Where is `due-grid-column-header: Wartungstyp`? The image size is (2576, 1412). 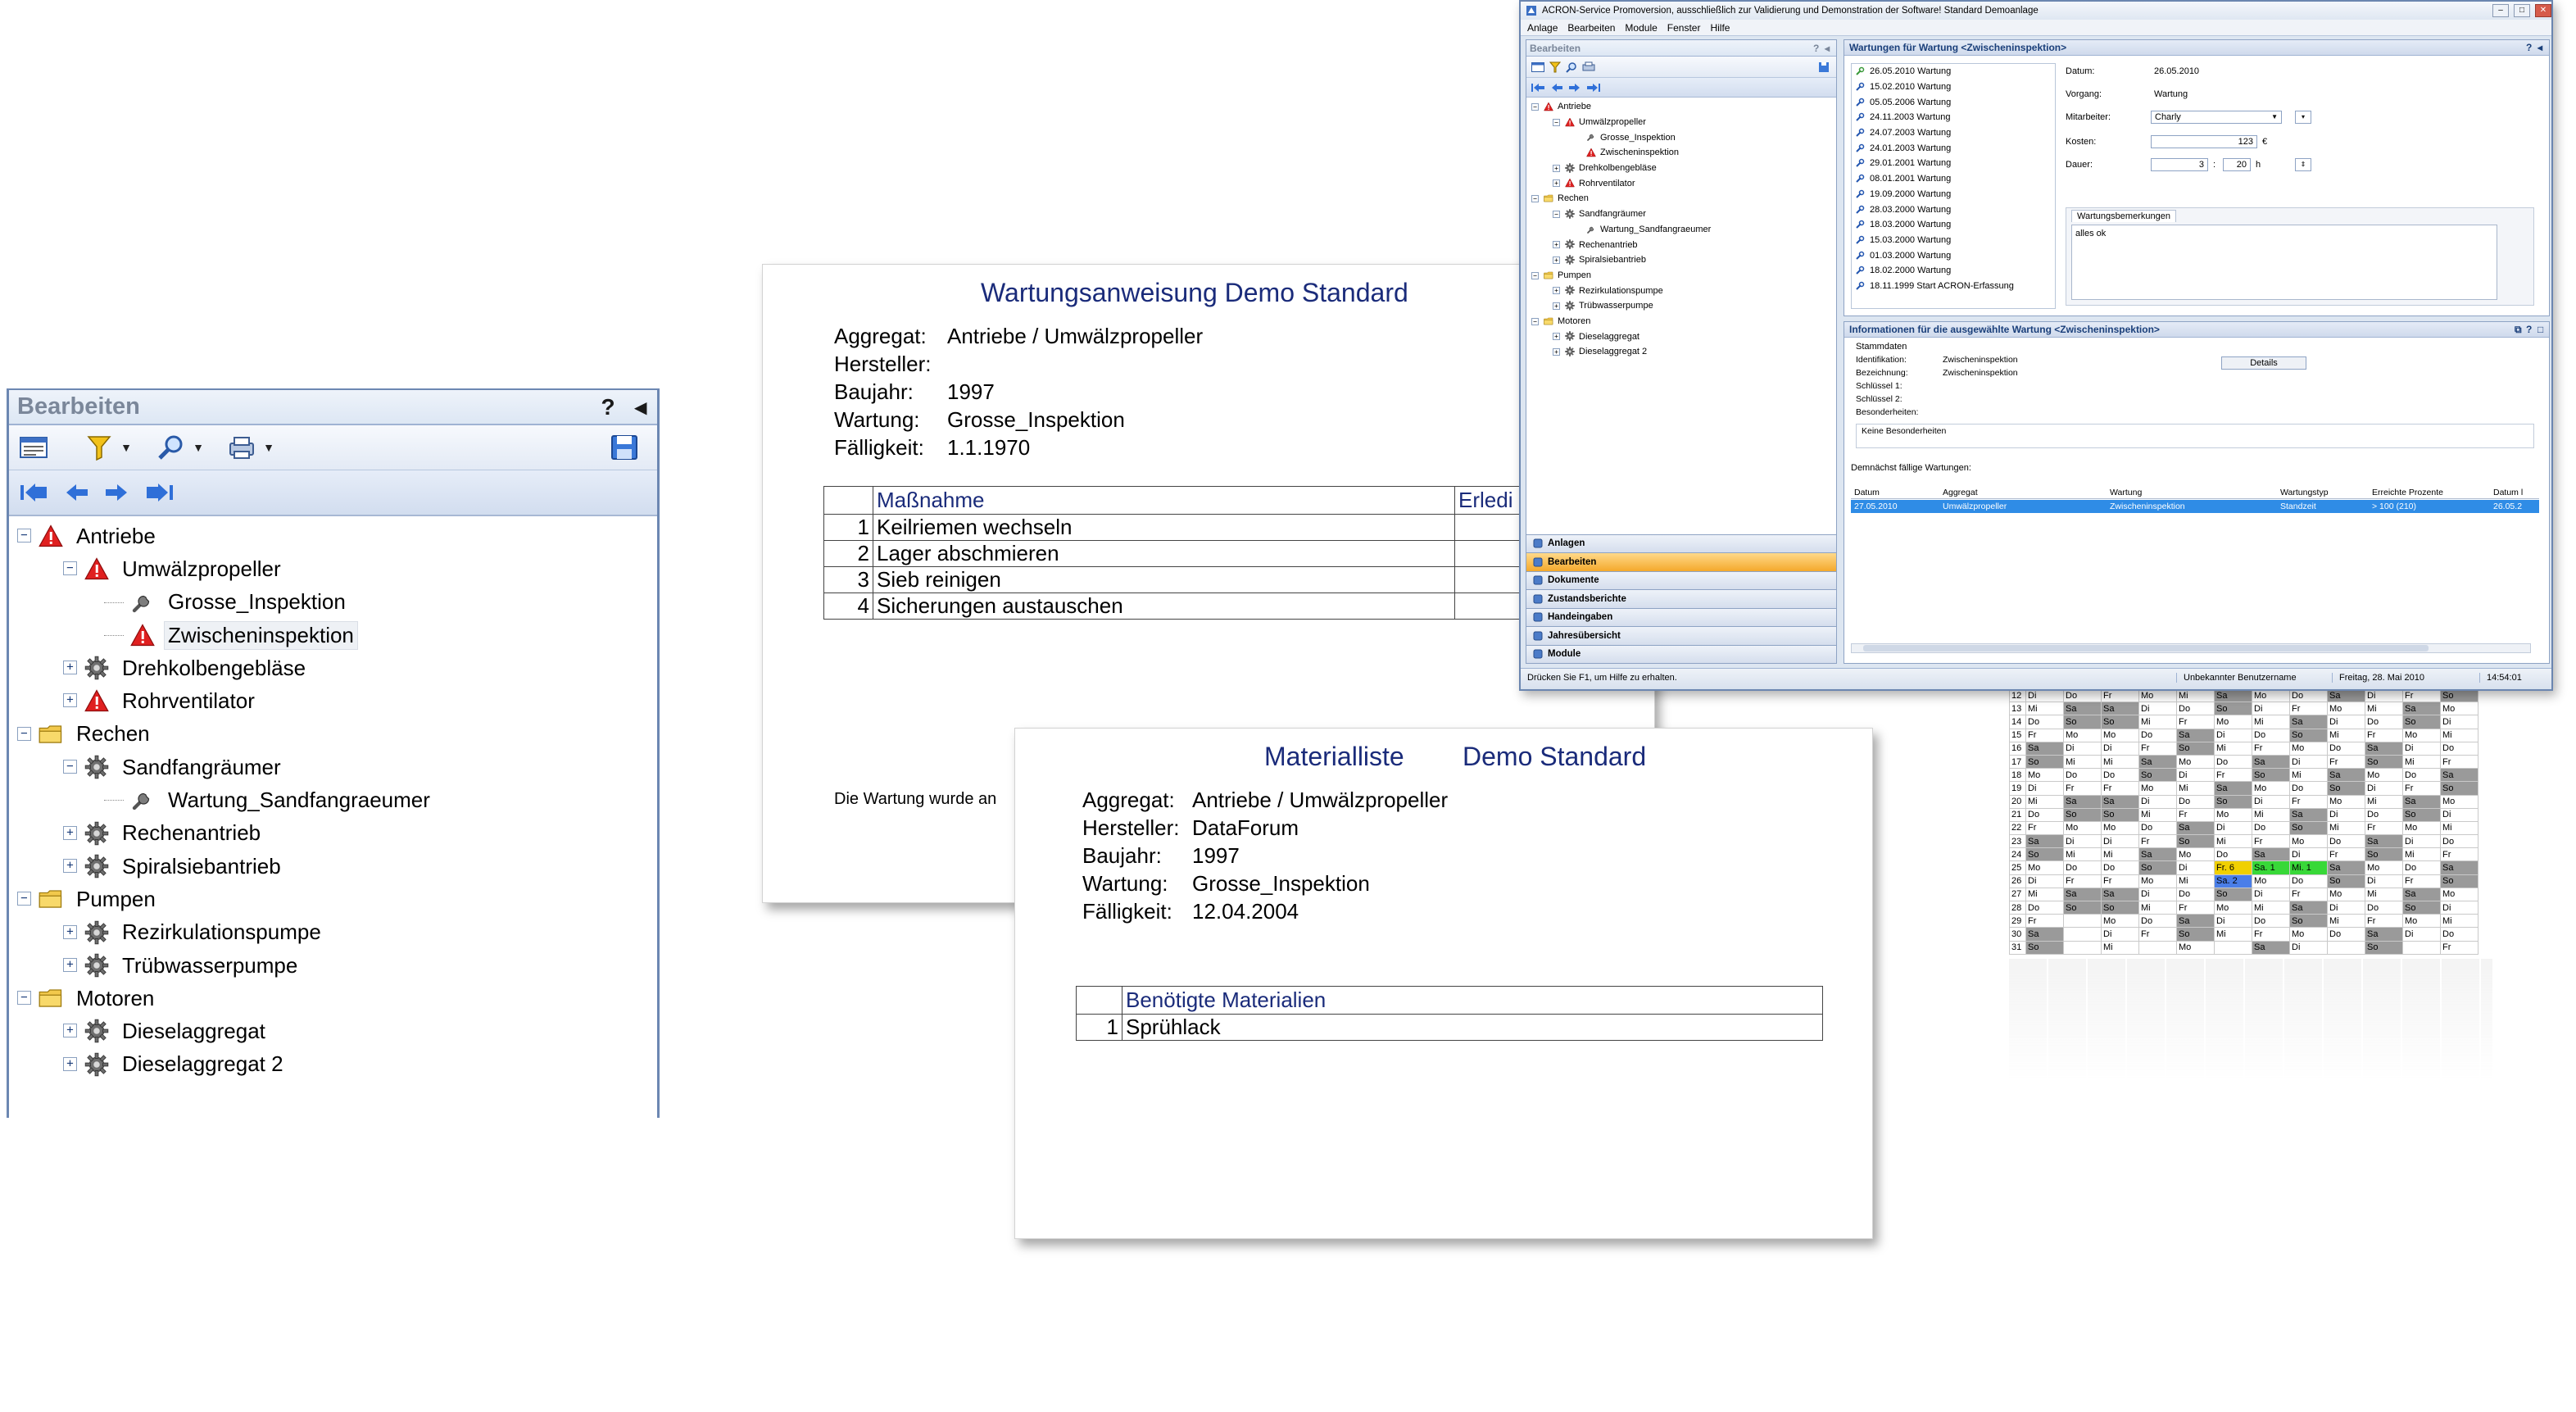 due-grid-column-header: Wartungstyp is located at coordinates (2304, 492).